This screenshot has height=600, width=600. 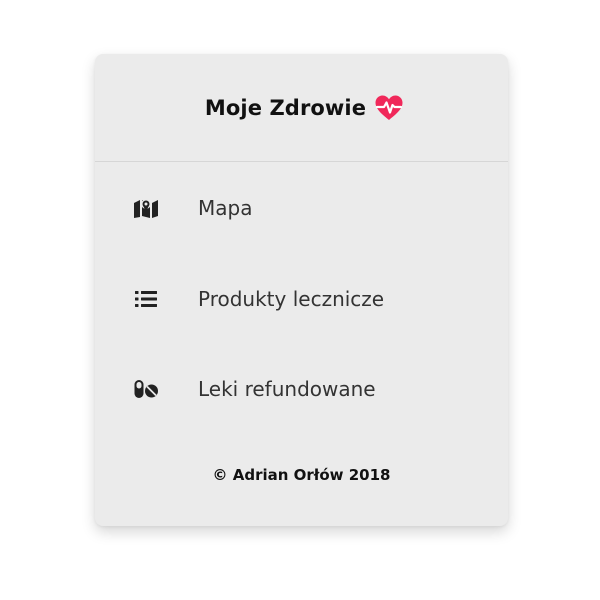 What do you see at coordinates (146, 389) in the screenshot?
I see `pills-icon` at bounding box center [146, 389].